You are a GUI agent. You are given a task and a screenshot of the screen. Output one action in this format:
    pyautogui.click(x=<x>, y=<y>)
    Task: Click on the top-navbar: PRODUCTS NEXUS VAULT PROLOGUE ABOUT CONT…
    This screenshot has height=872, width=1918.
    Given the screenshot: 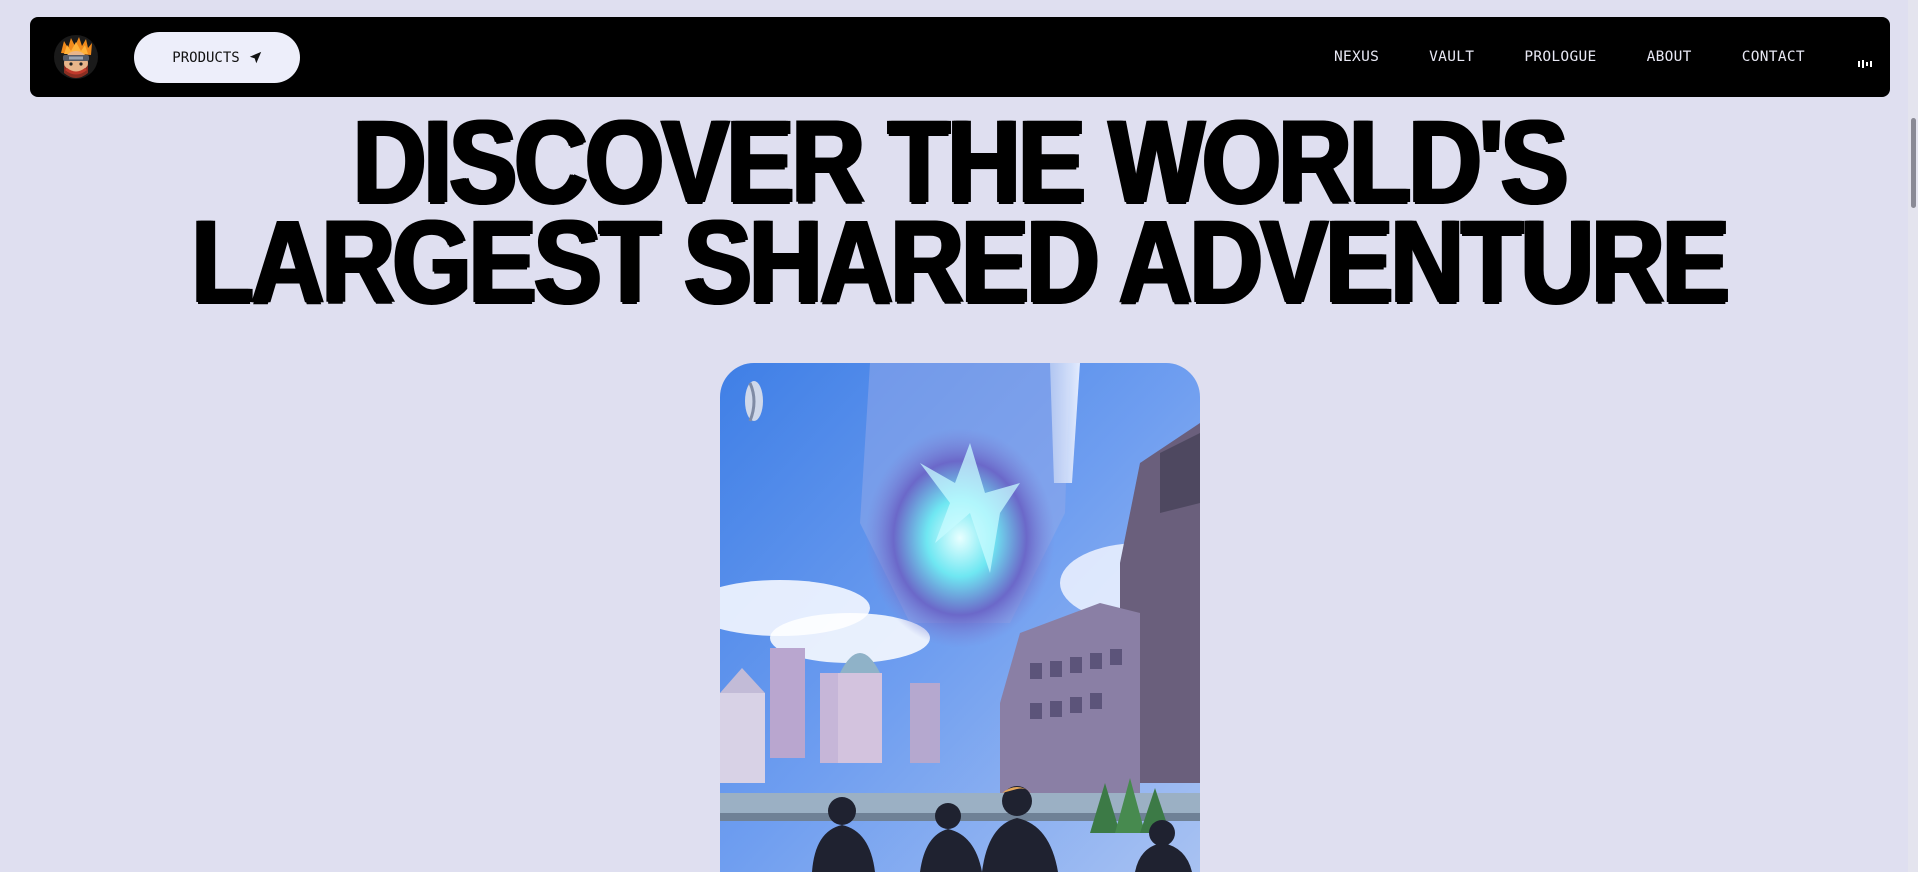 What is the action you would take?
    pyautogui.click(x=960, y=57)
    